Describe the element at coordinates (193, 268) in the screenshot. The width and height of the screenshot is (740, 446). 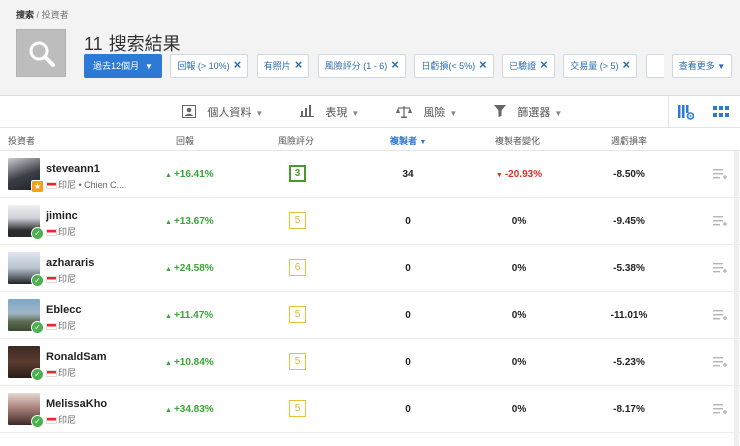
I see `gain-text: +24.58%` at that location.